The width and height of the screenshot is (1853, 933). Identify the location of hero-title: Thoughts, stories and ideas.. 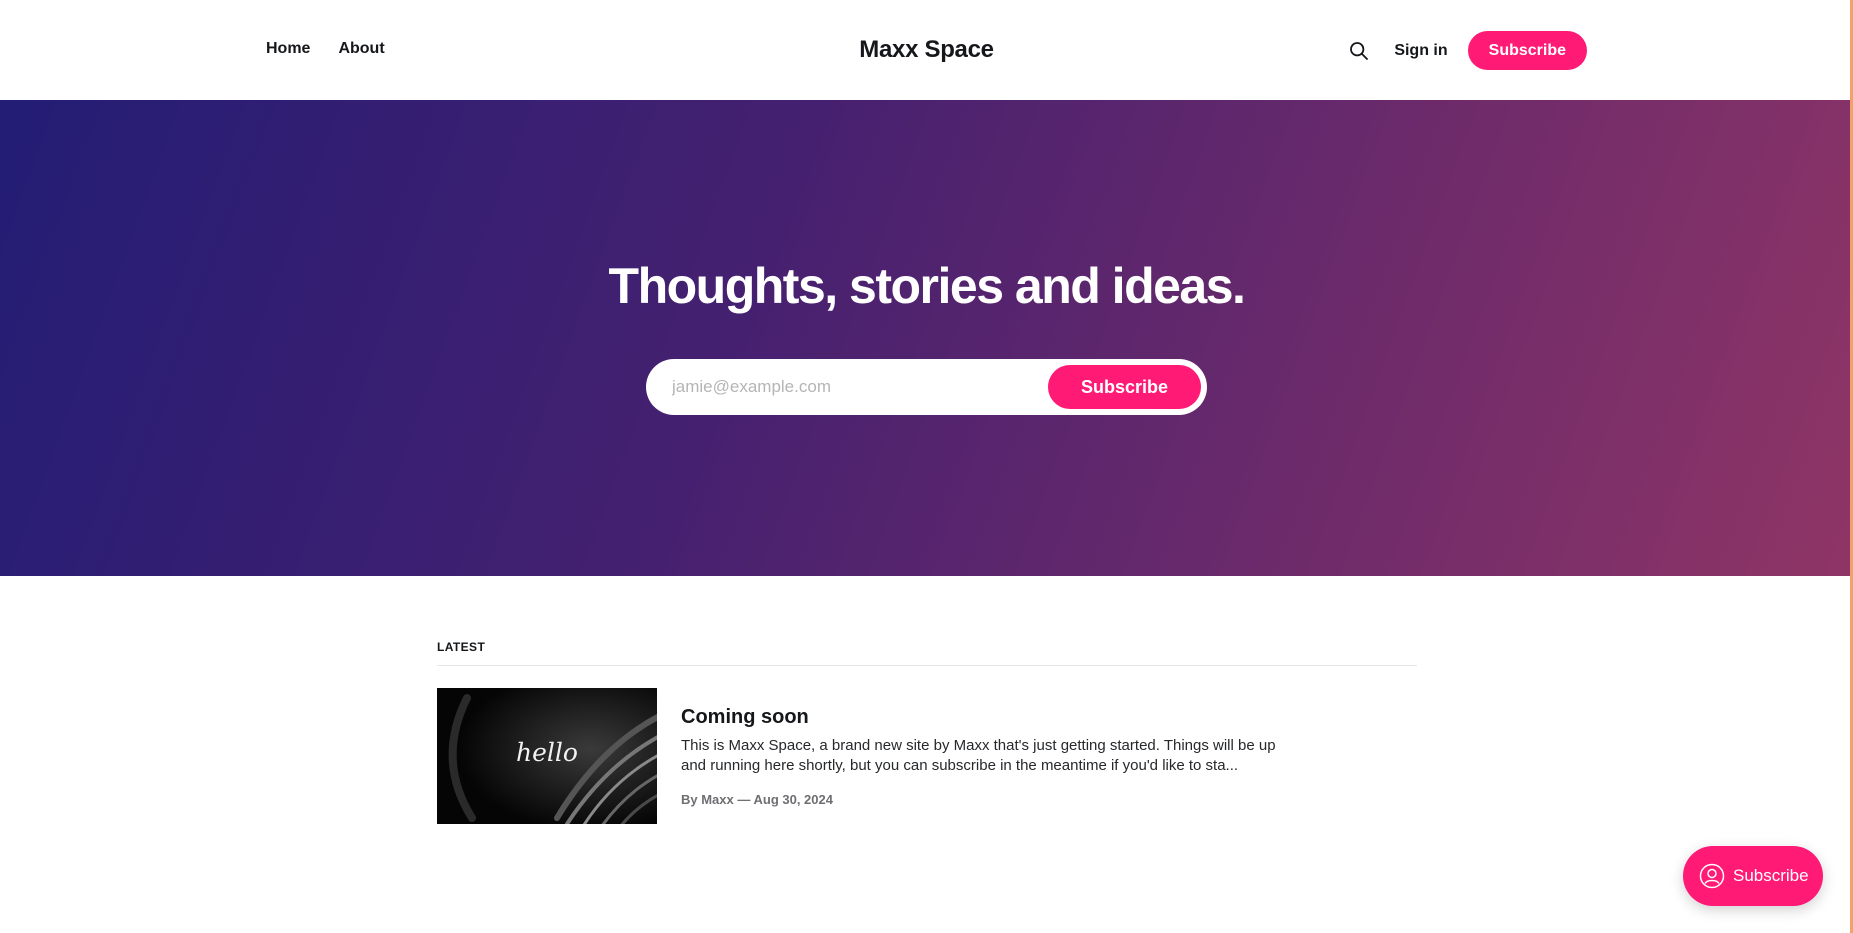
(927, 286).